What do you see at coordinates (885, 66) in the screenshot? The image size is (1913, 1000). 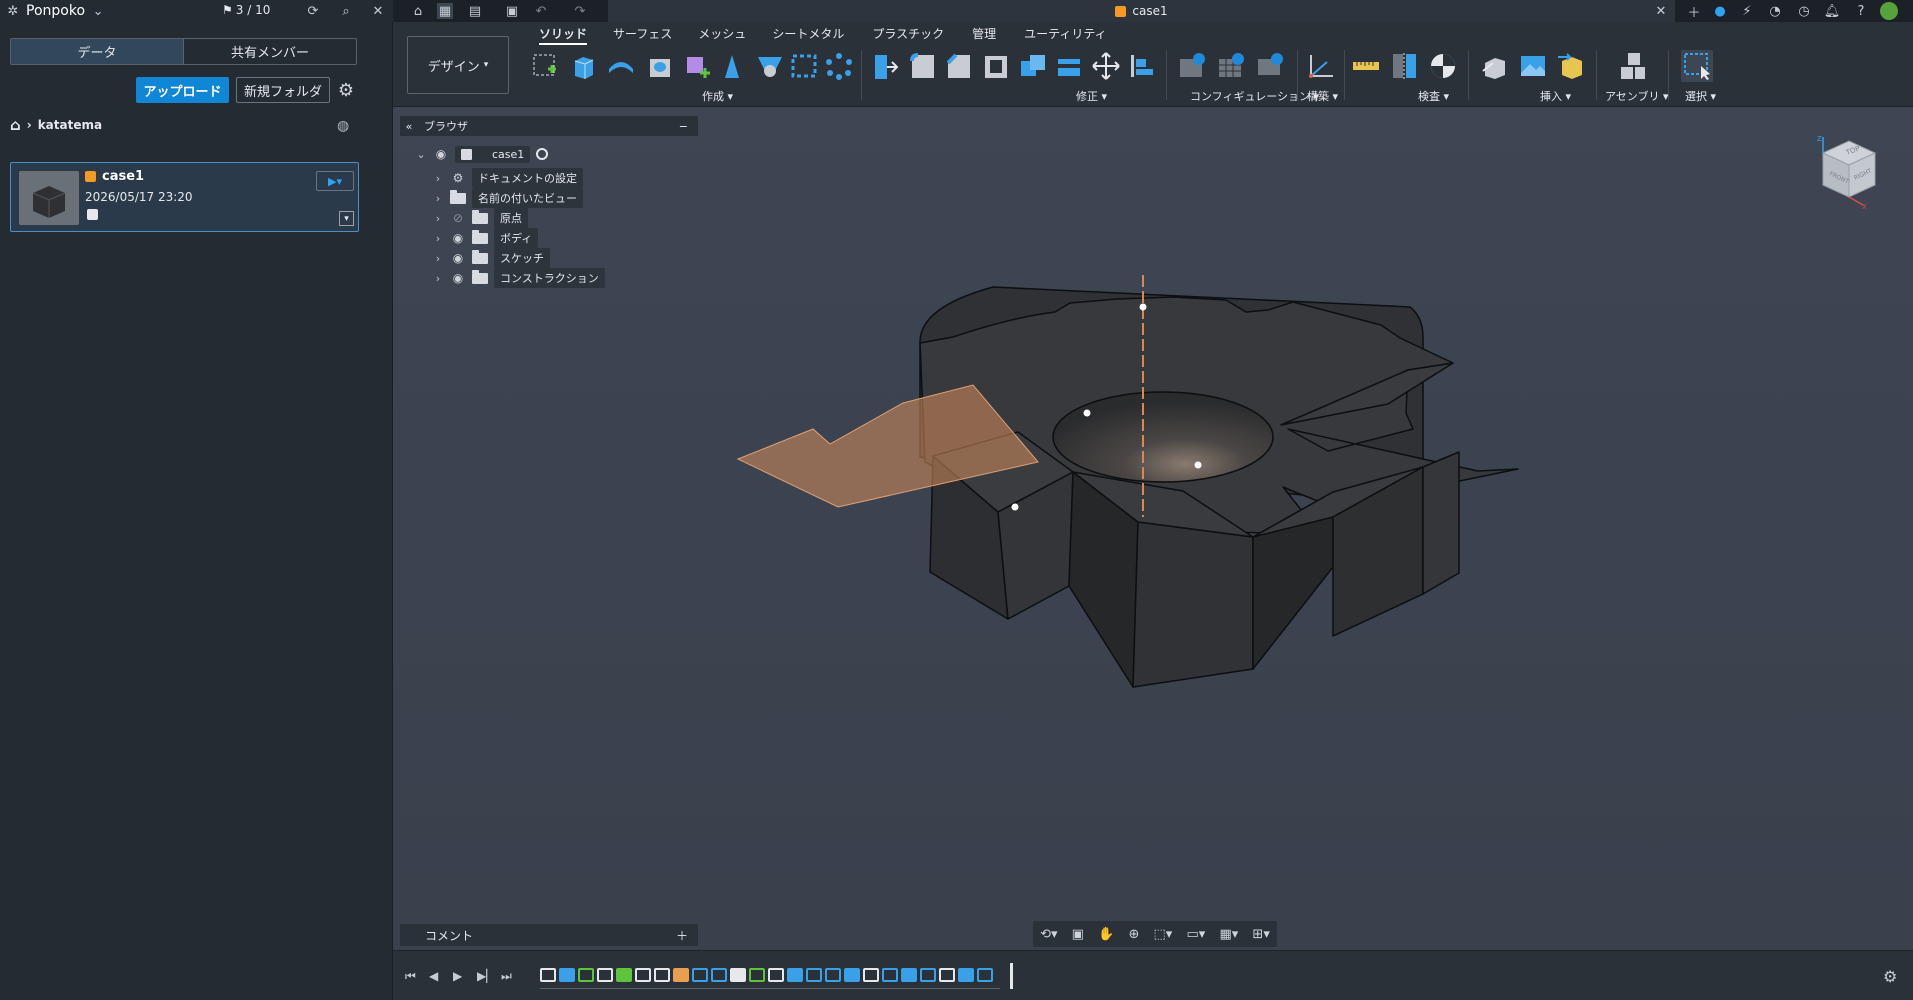 I see `press-pull-icon` at bounding box center [885, 66].